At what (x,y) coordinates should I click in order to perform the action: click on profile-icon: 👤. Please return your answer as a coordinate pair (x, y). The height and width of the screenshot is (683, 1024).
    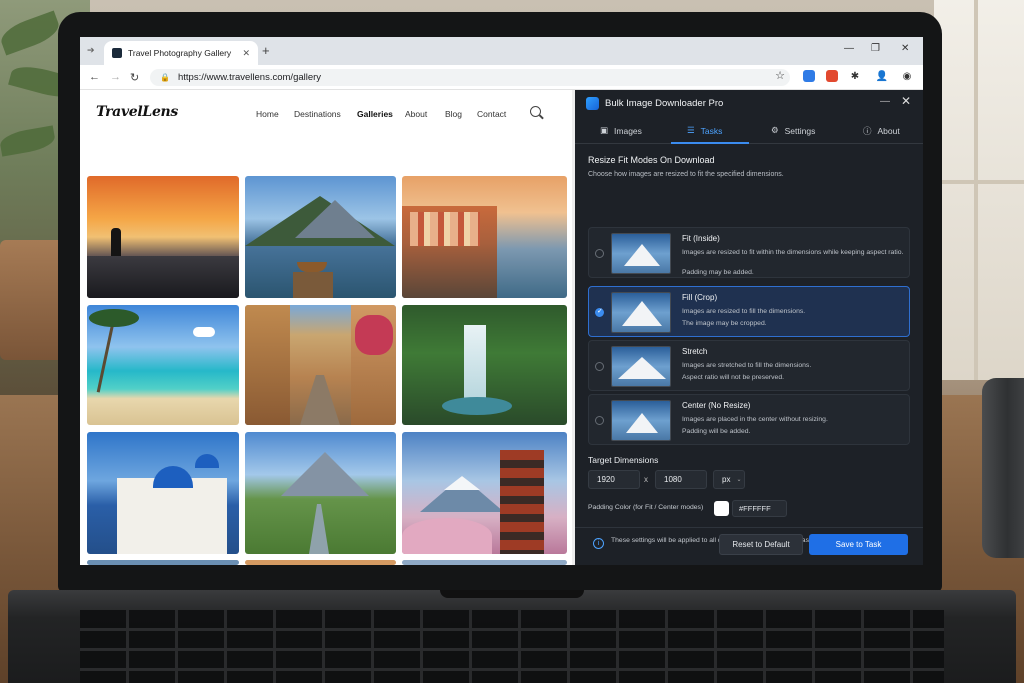
    Looking at the image, I should click on (882, 76).